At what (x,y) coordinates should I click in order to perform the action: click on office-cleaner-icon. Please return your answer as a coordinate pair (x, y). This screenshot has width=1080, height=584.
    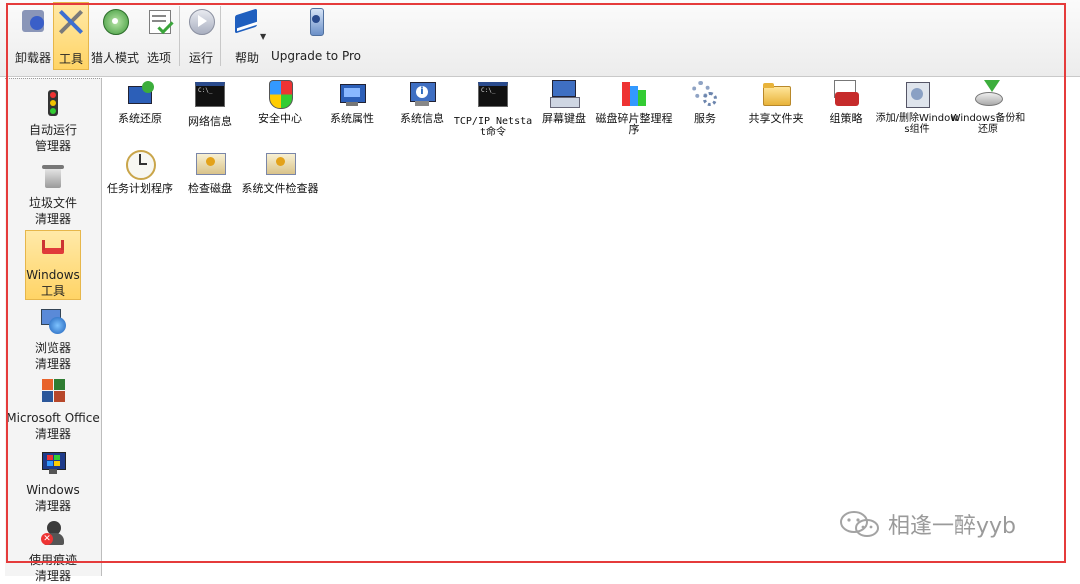
    Looking at the image, I should click on (53, 391).